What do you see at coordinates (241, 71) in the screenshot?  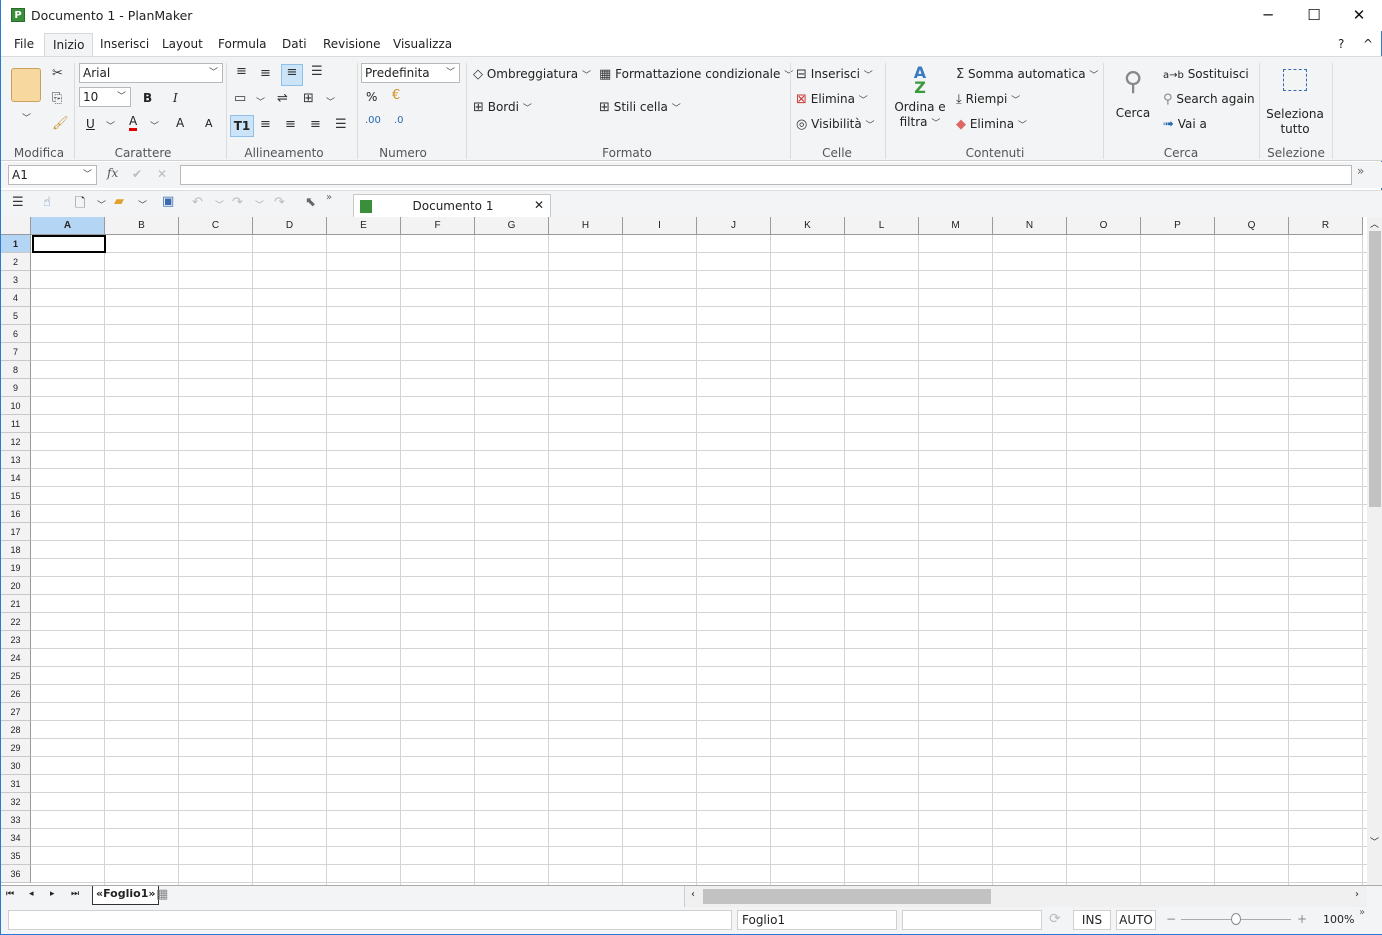 I see `align-top-icon: ≡` at bounding box center [241, 71].